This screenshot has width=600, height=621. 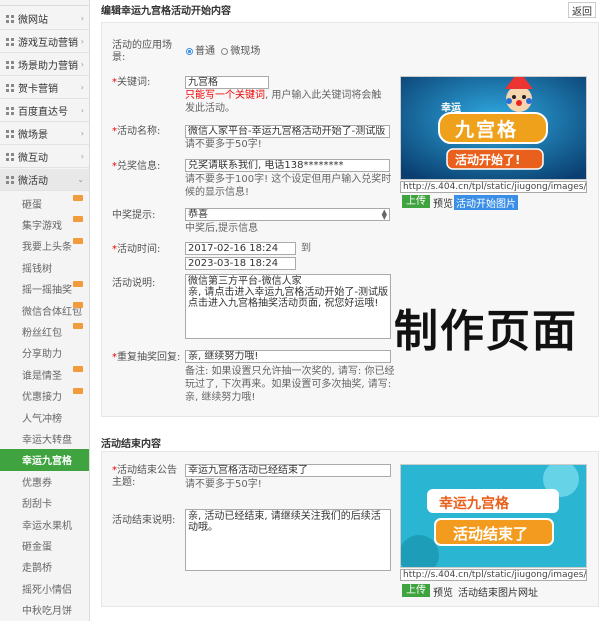 What do you see at coordinates (44, 481) in the screenshot?
I see `sidebar-subitem: 优惠券` at bounding box center [44, 481].